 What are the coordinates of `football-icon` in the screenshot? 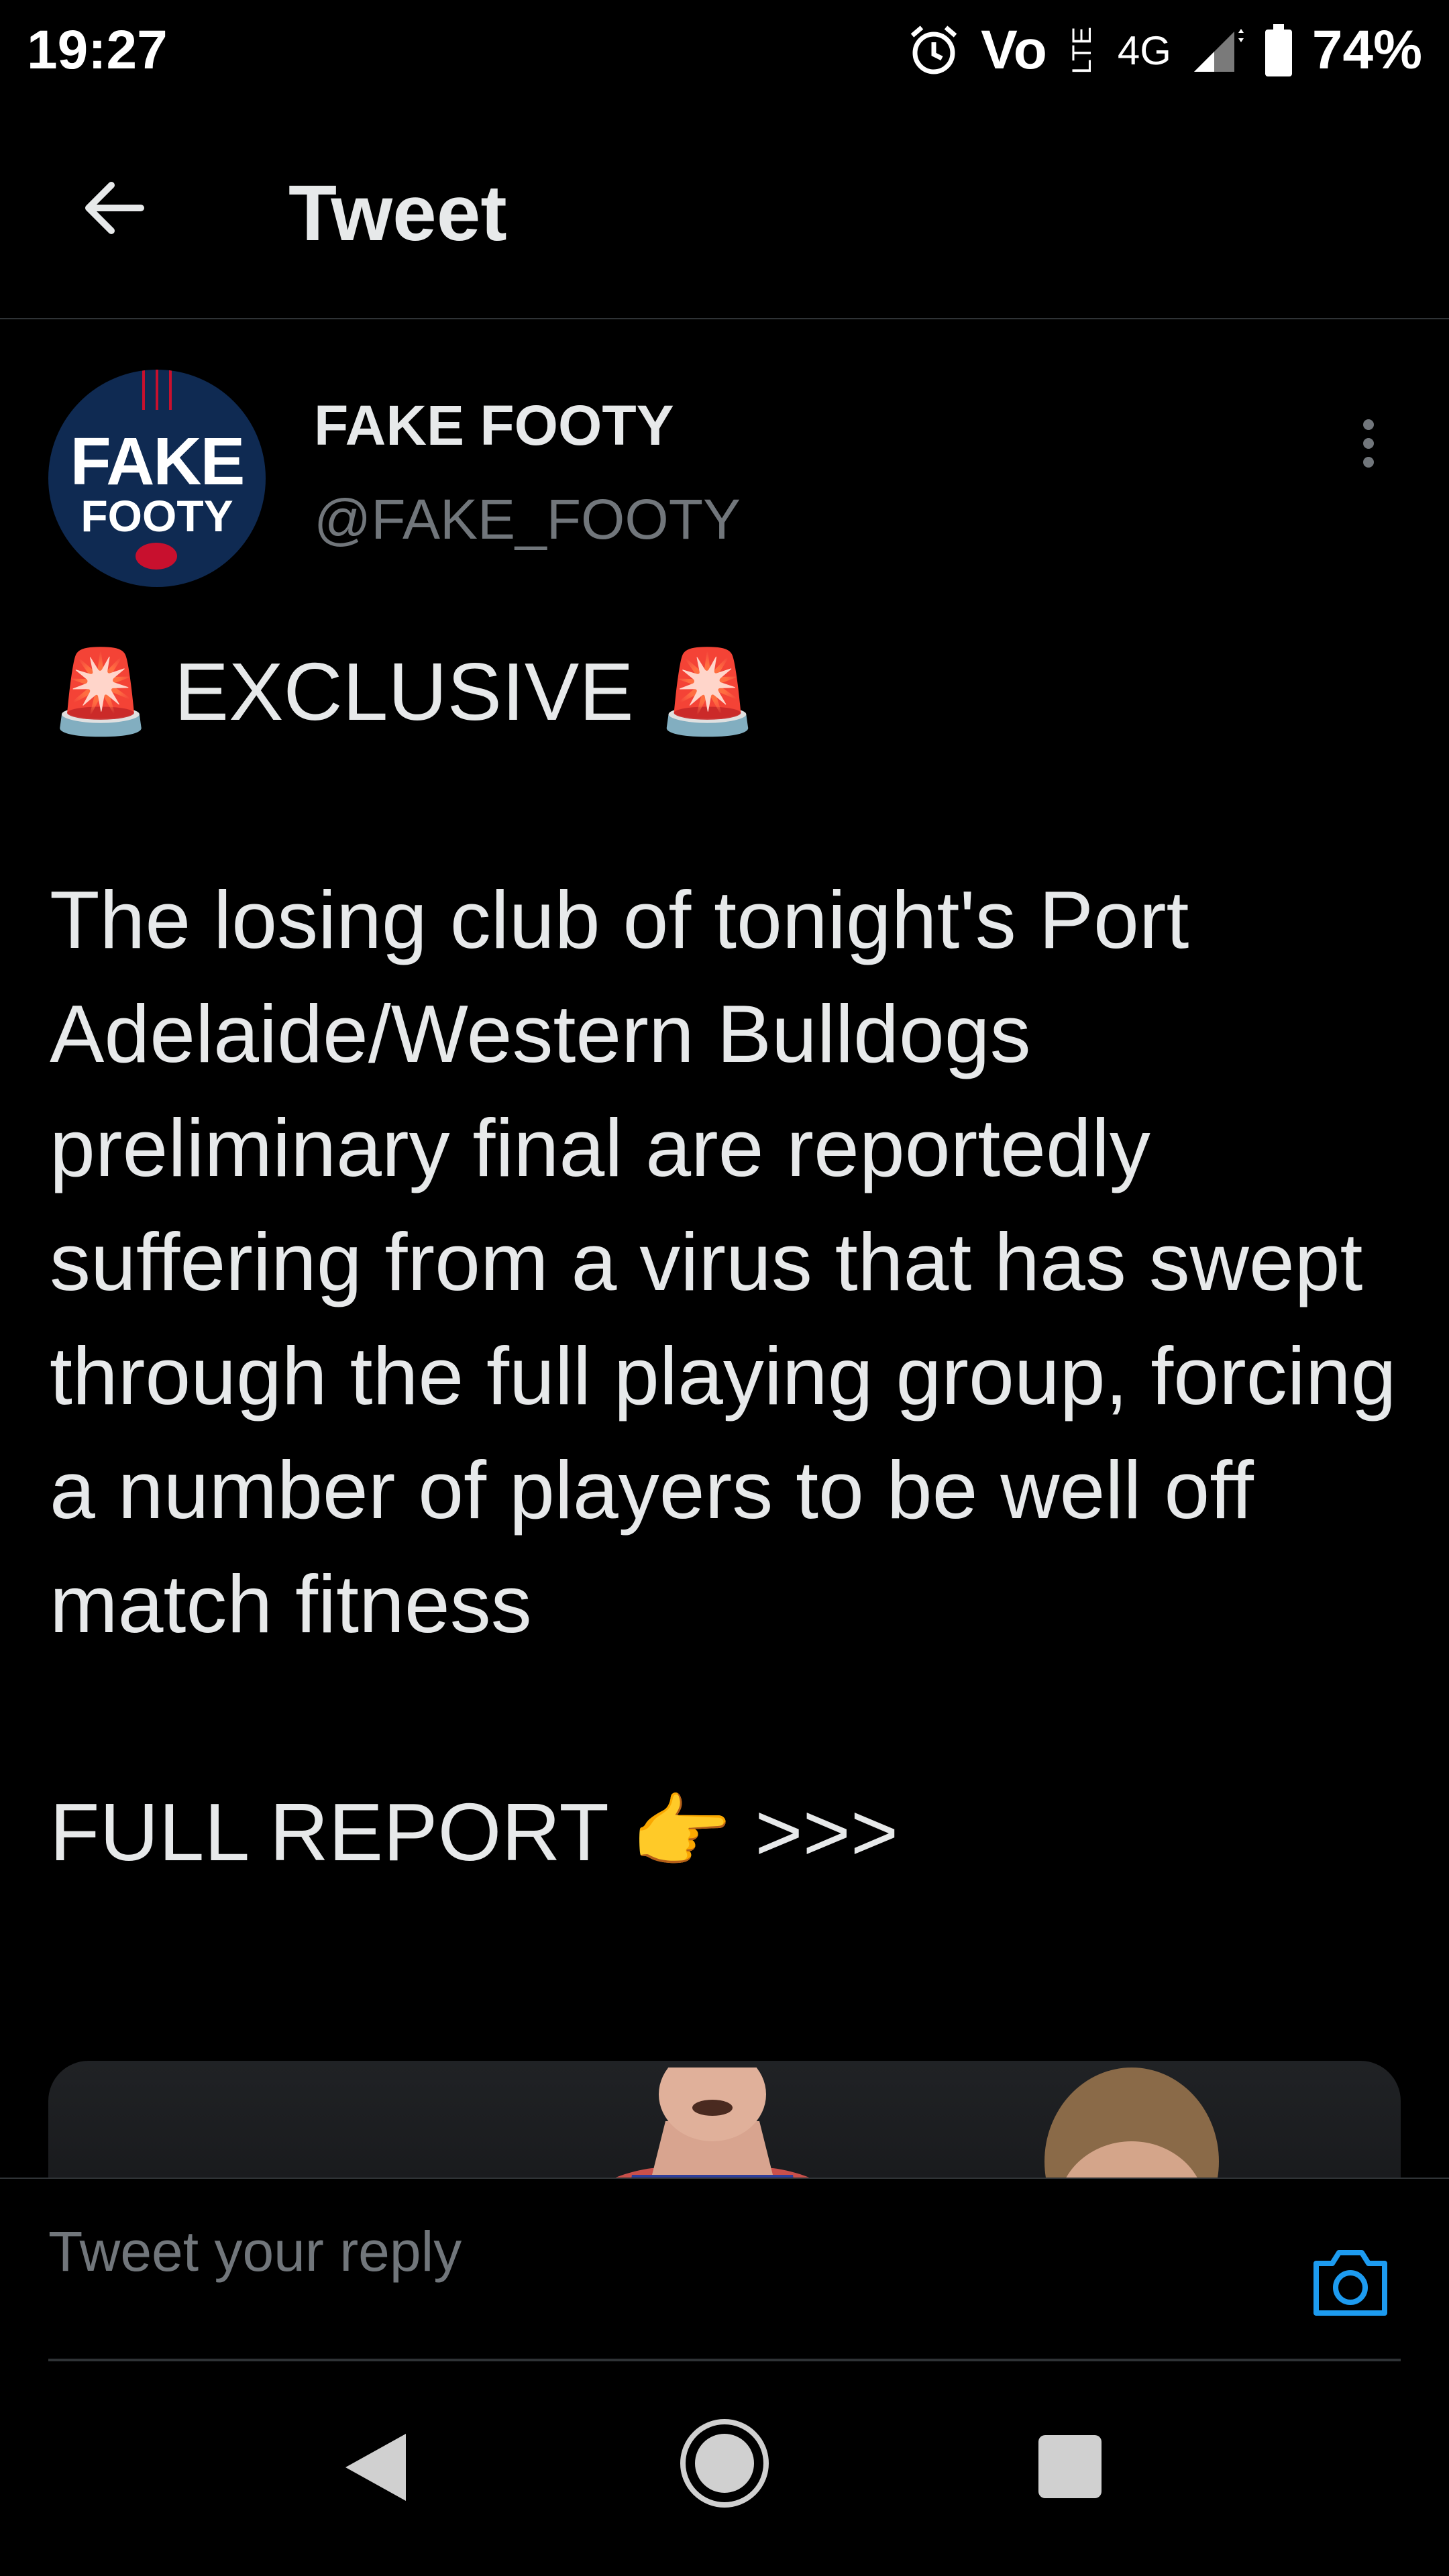 It's located at (156, 556).